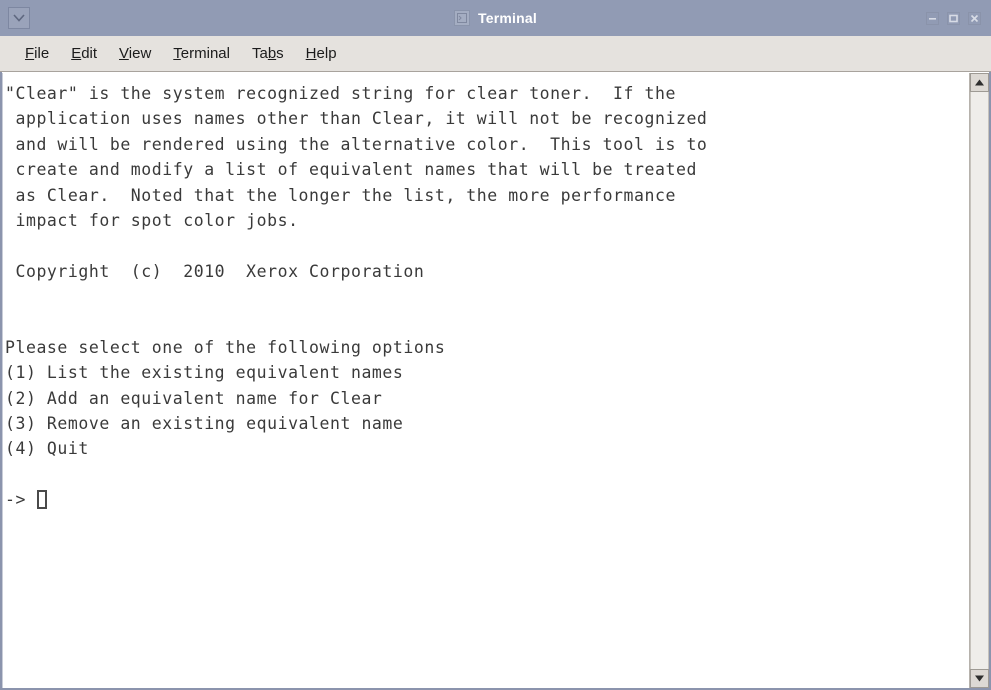  Describe the element at coordinates (152, 220) in the screenshot. I see `terminal-line: impact for spot color jobs.` at that location.